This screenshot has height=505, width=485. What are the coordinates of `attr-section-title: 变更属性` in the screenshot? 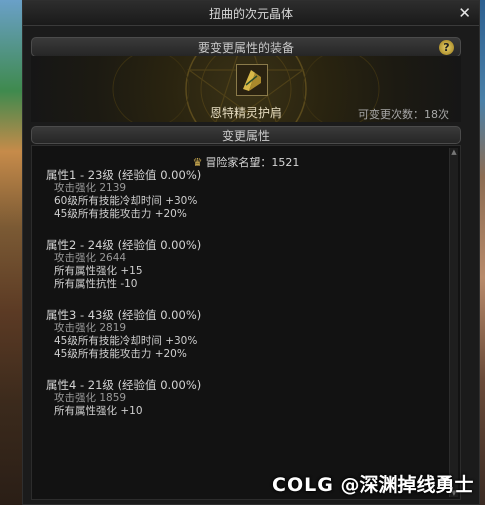 It's located at (245, 136).